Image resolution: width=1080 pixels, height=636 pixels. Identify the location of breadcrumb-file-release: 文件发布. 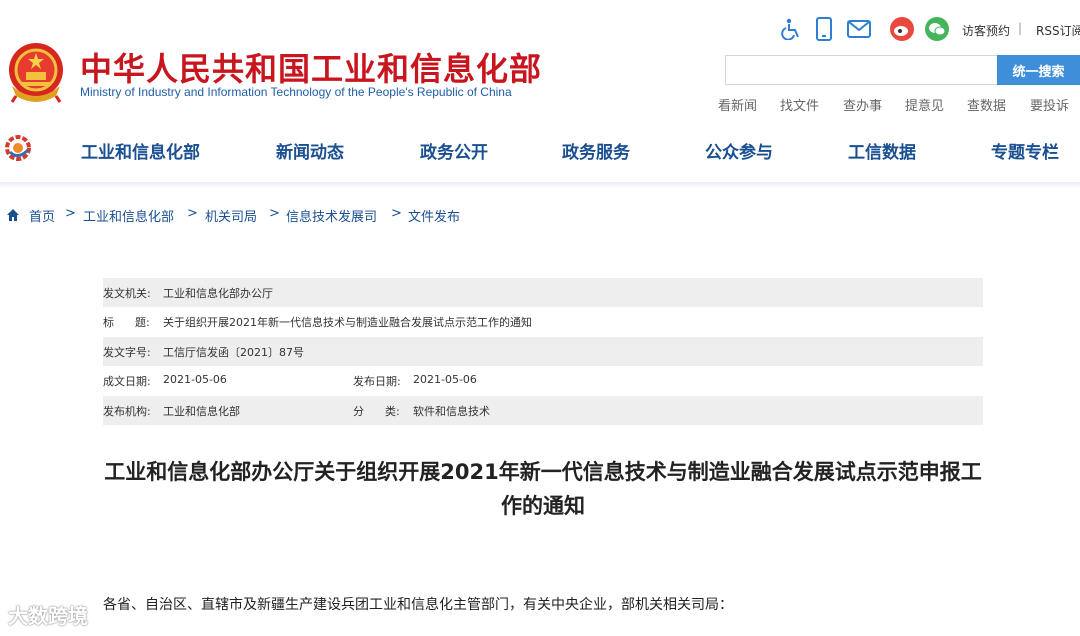
(434, 215).